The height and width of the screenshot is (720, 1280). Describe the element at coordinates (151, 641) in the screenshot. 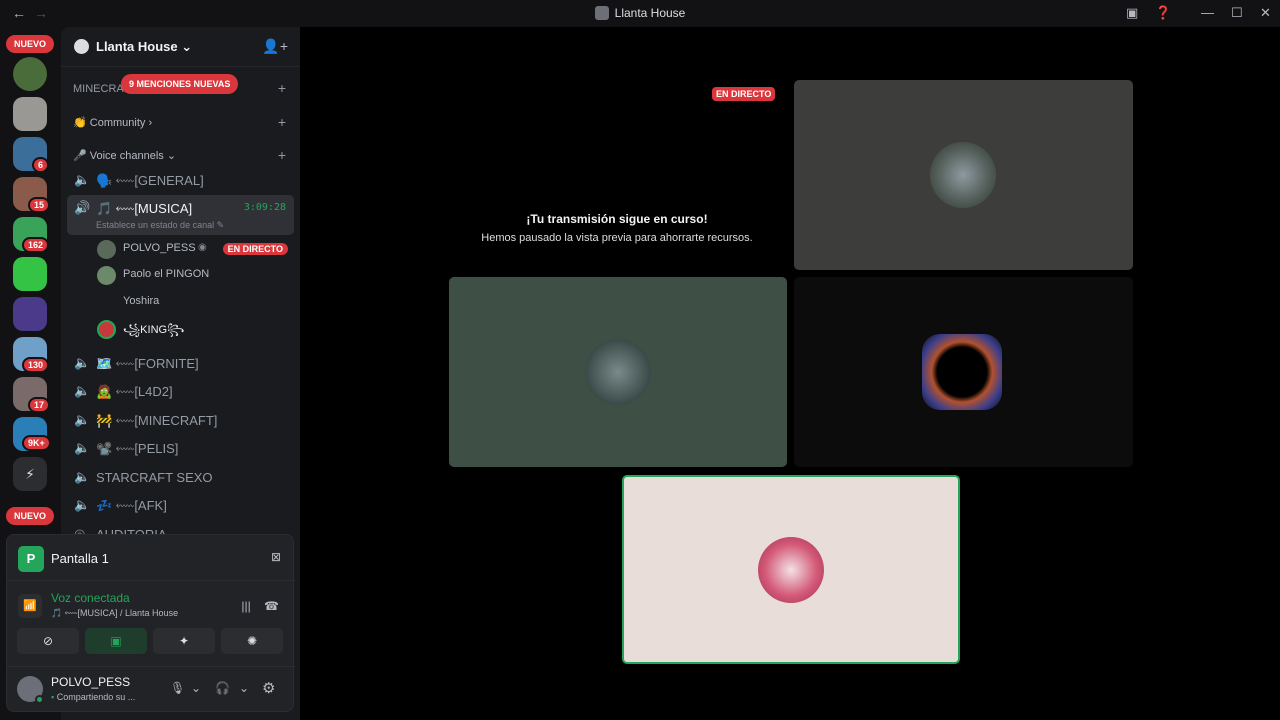

I see `call-actions: ⊘ ▣ ✦ ✺` at that location.